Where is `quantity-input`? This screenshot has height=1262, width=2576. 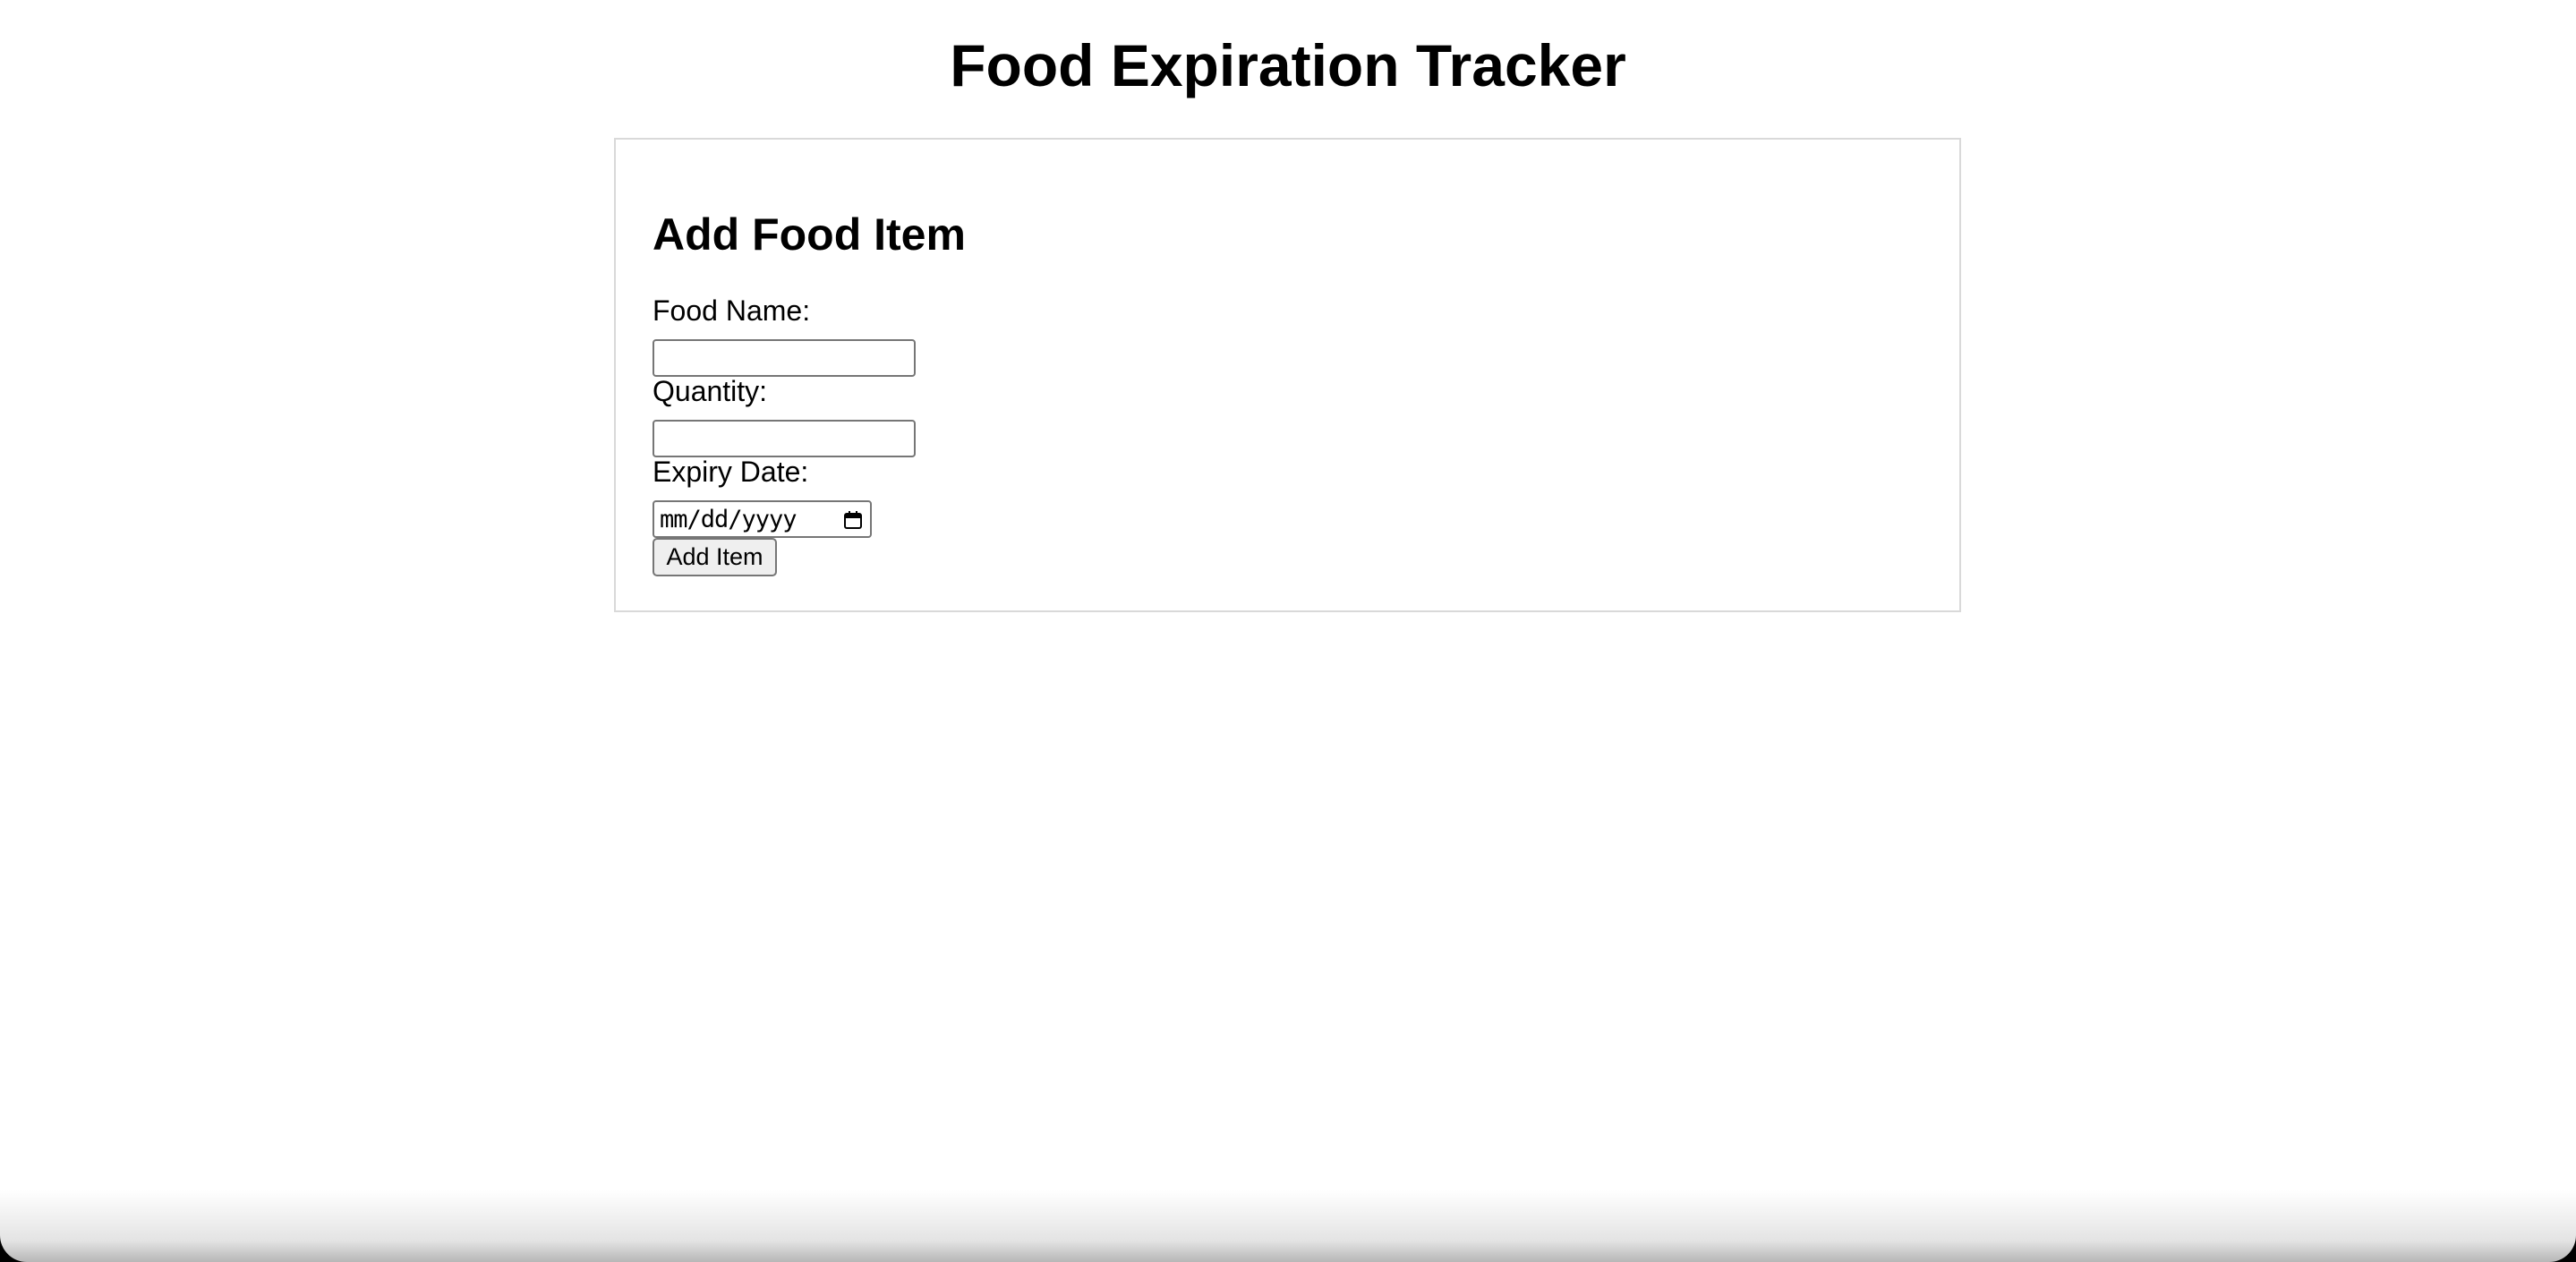
quantity-input is located at coordinates (784, 438).